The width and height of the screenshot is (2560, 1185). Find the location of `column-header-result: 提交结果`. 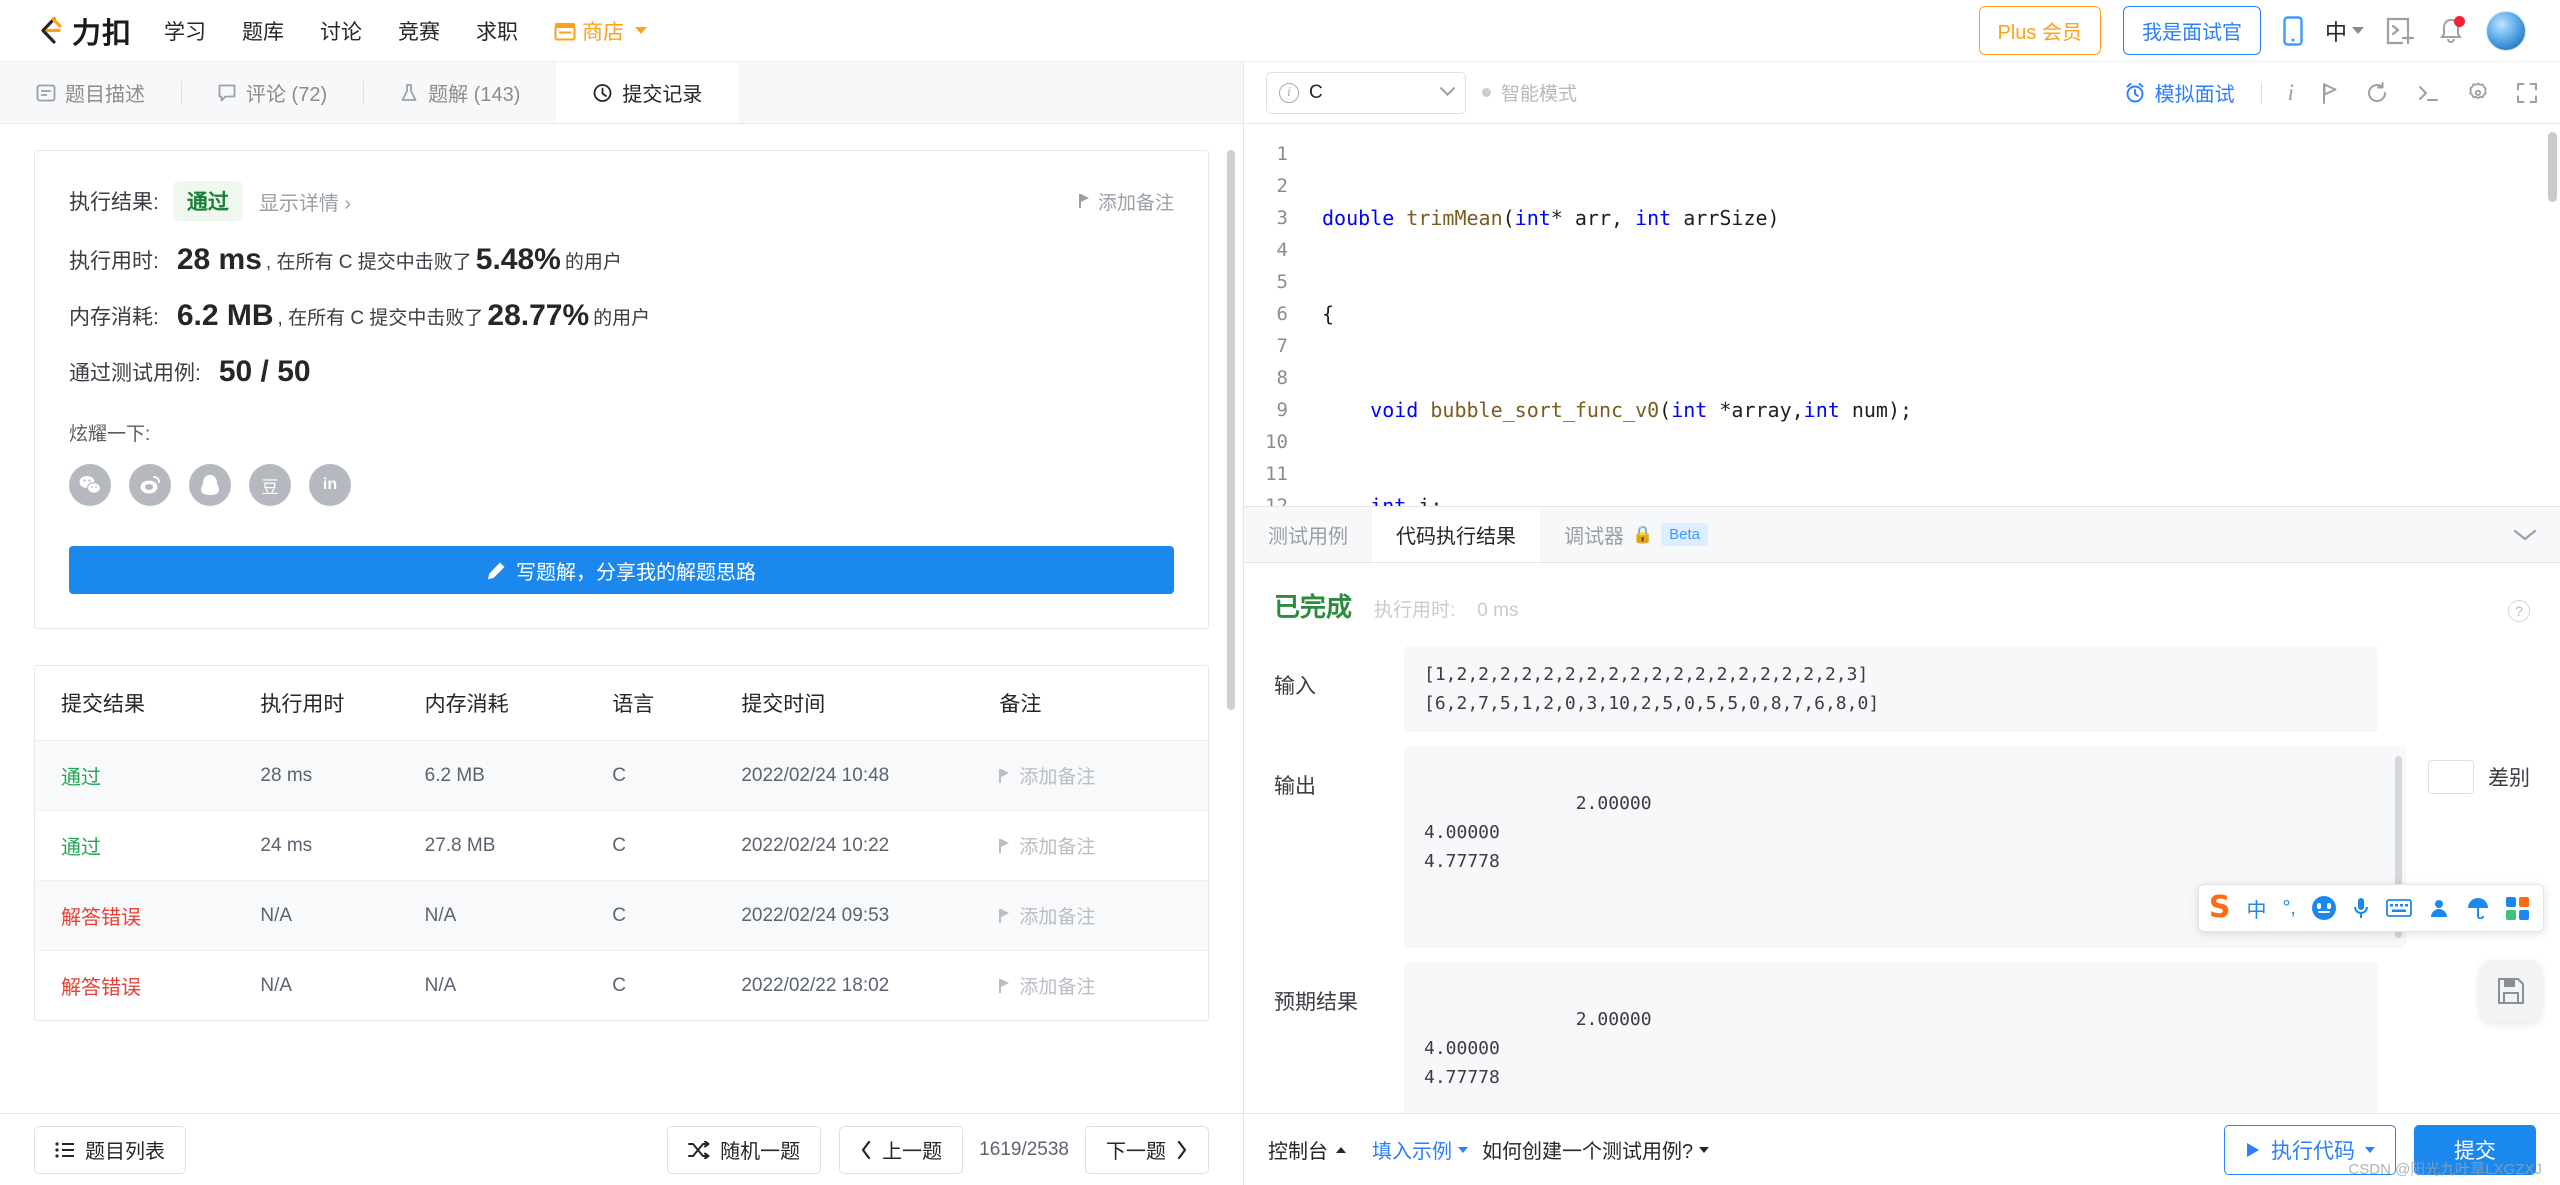

column-header-result: 提交结果 is located at coordinates (135, 703).